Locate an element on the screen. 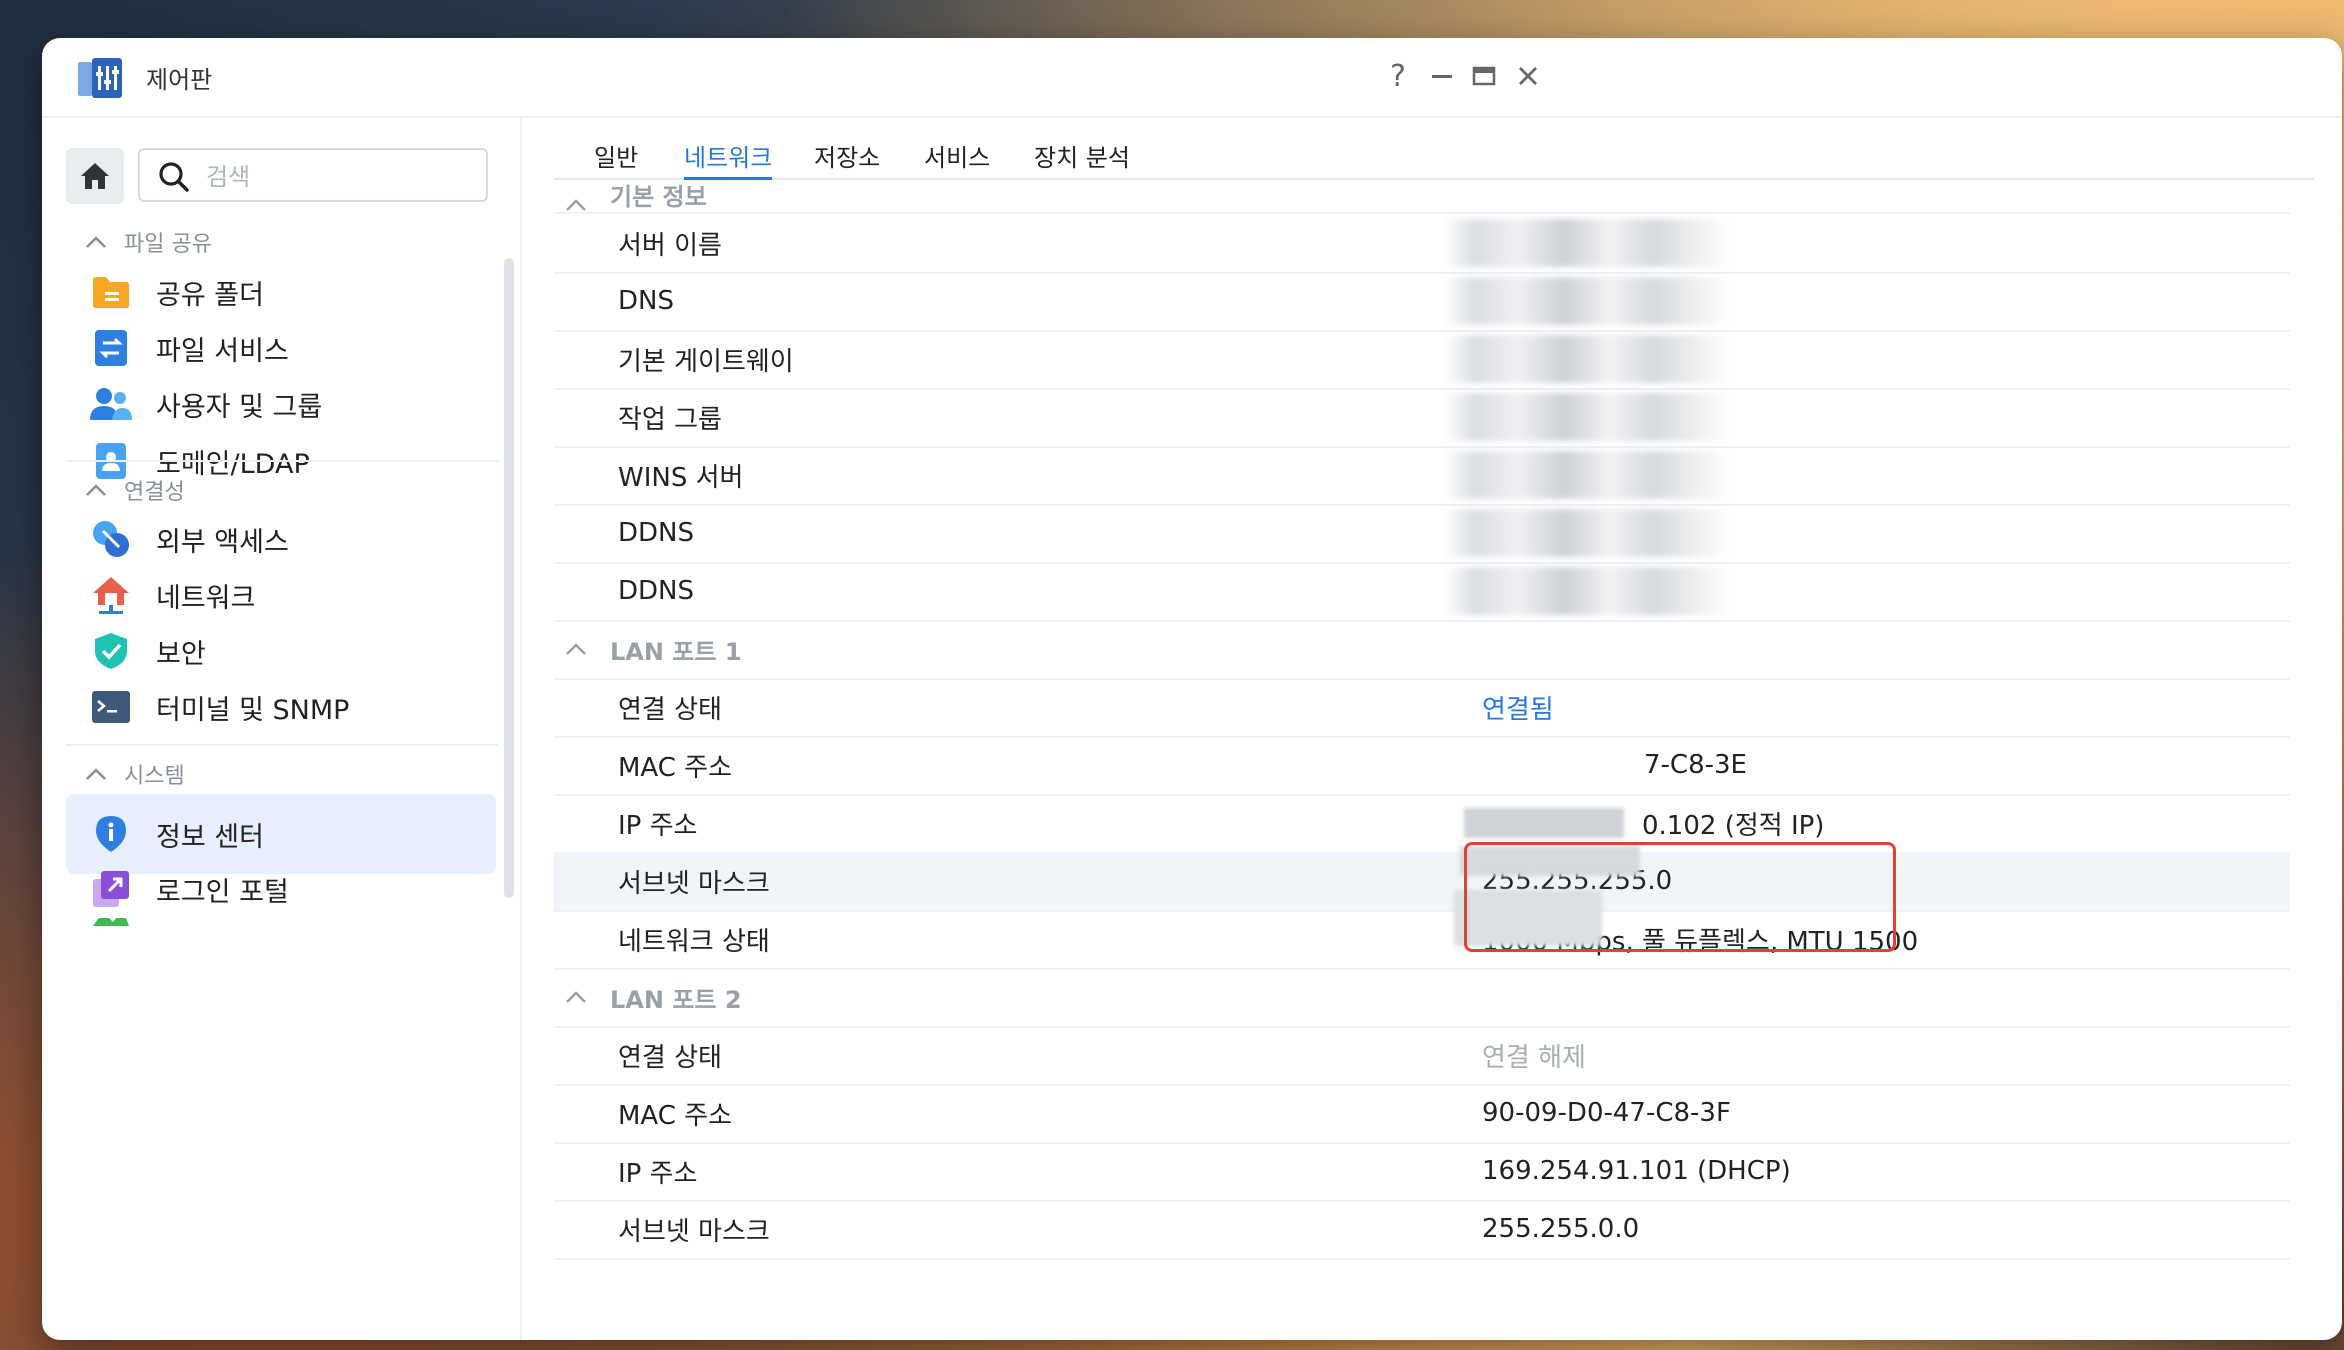 This screenshot has height=1350, width=2344. sidebar-item-partial is located at coordinates (281, 929).